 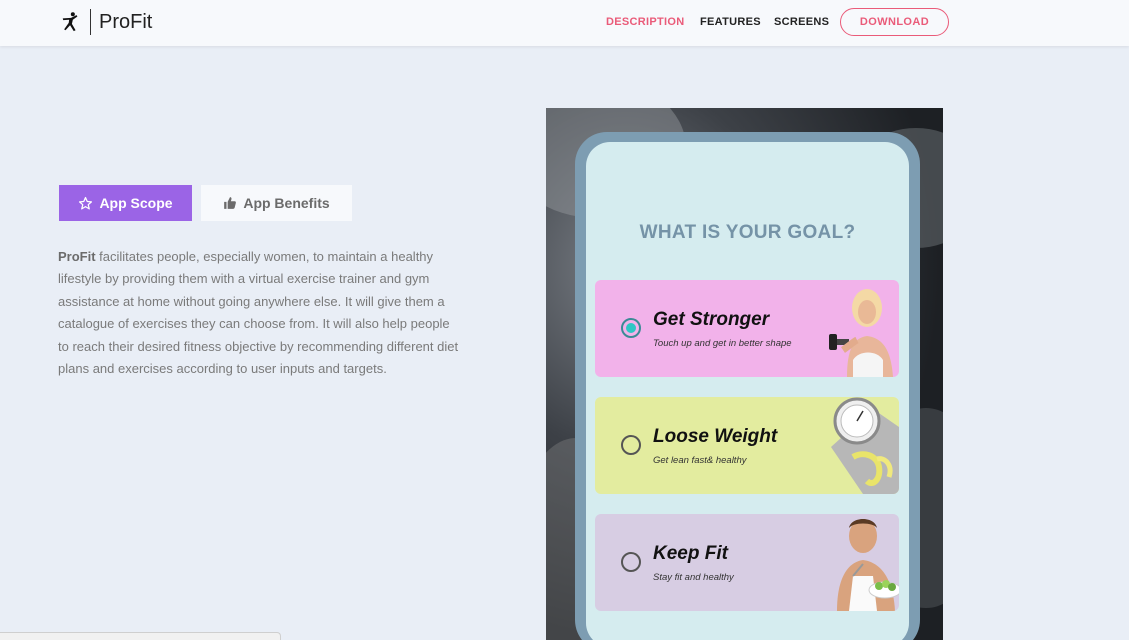 What do you see at coordinates (77, 256) in the screenshot?
I see `app-name: ProFit` at bounding box center [77, 256].